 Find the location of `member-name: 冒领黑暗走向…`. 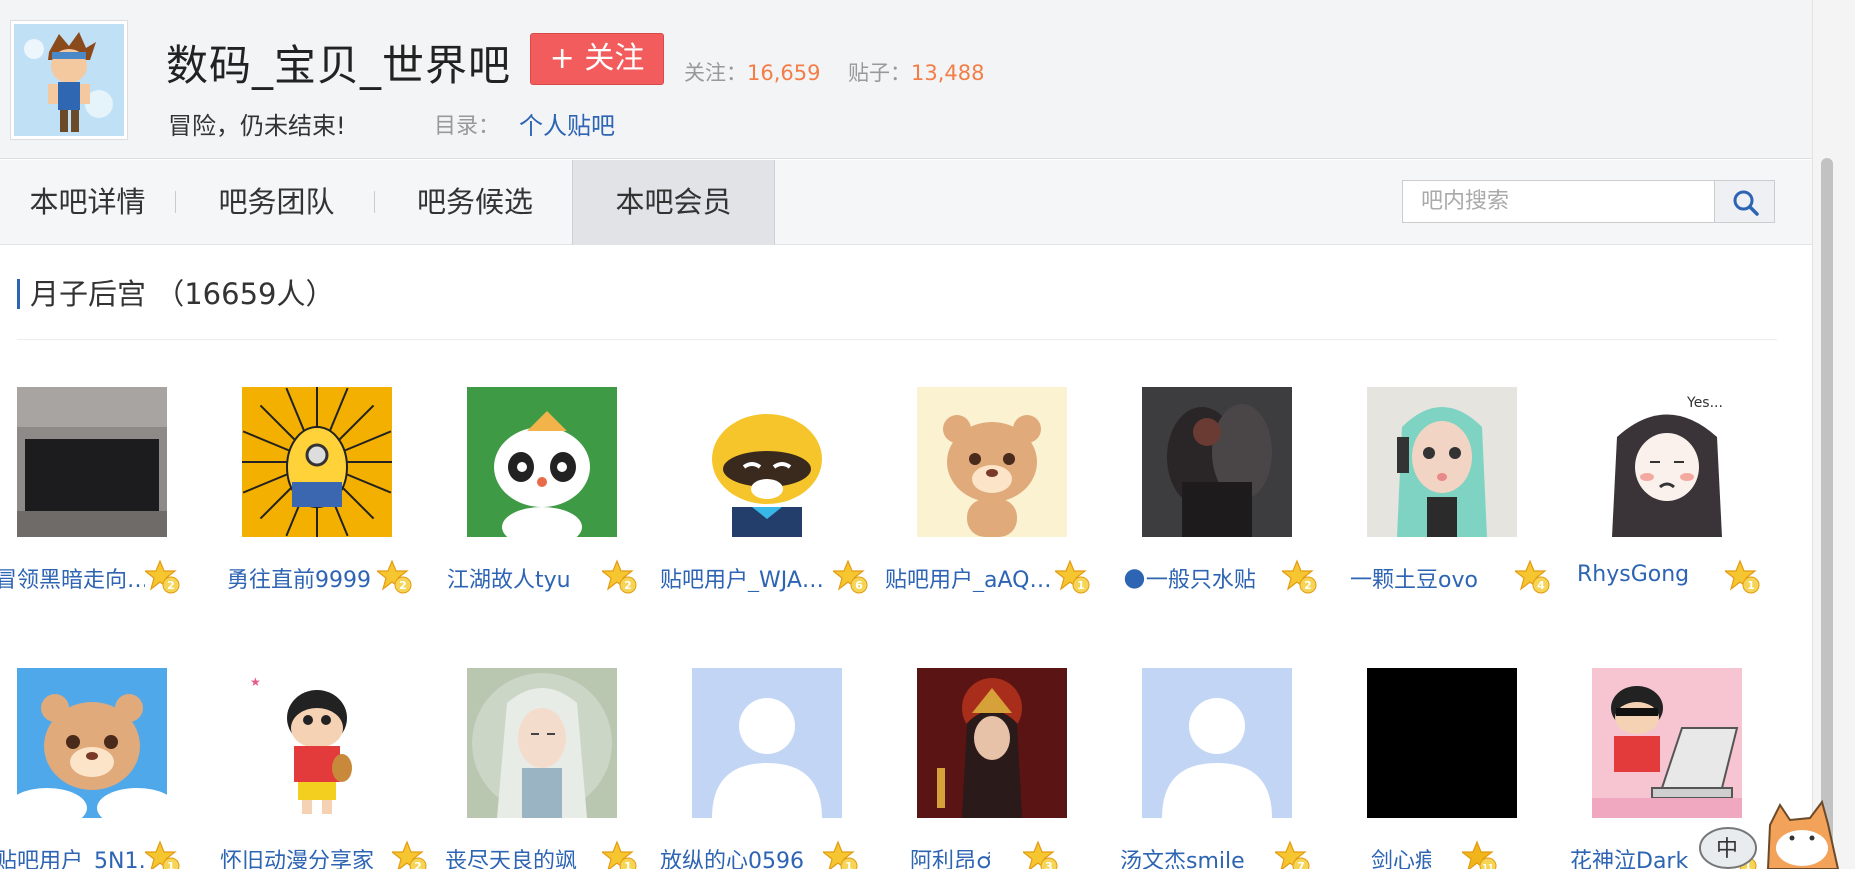

member-name: 冒领黑暗走向… is located at coordinates (72, 577).